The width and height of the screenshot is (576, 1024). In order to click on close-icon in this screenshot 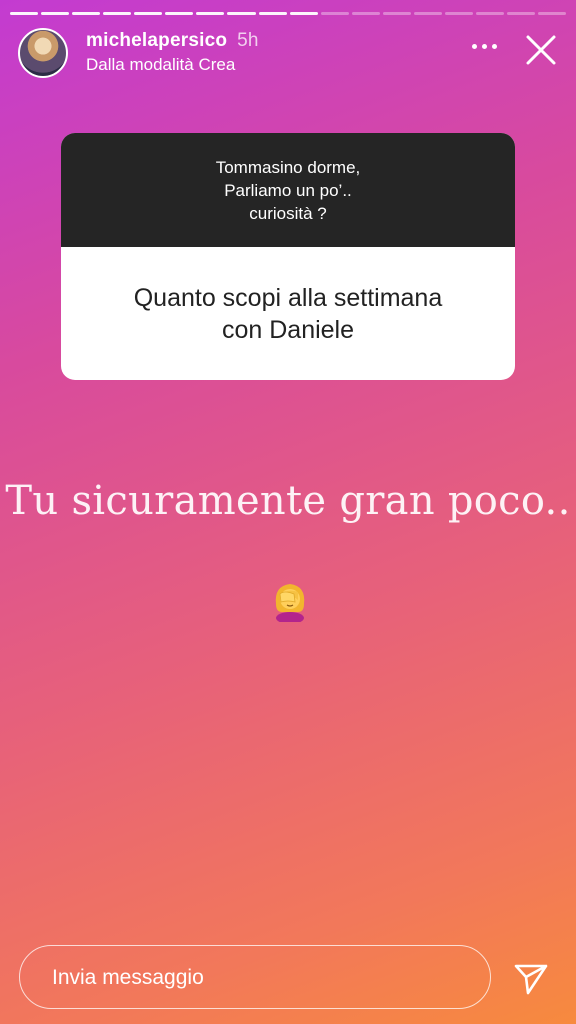, I will do `click(541, 50)`.